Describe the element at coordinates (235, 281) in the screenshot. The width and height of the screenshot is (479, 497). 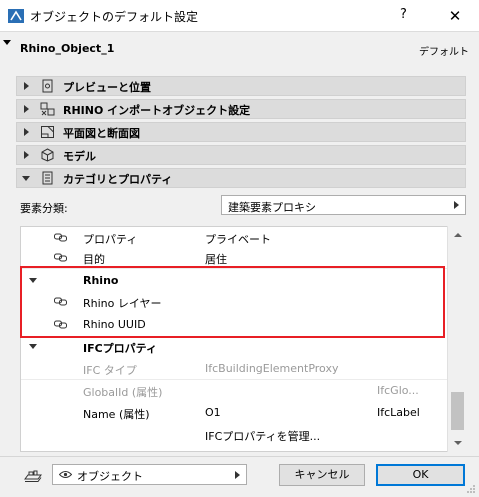
I see `group-row-rhino: Rhino` at that location.